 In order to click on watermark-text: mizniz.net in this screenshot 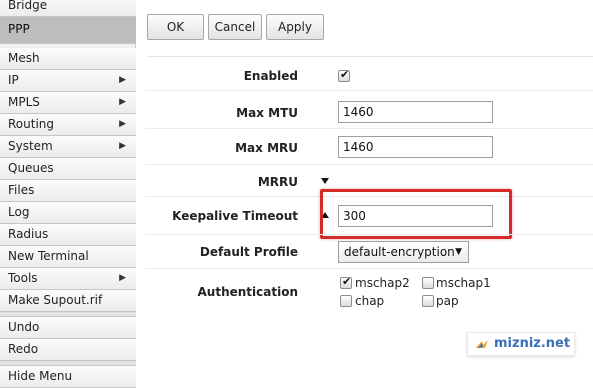, I will do `click(532, 343)`.